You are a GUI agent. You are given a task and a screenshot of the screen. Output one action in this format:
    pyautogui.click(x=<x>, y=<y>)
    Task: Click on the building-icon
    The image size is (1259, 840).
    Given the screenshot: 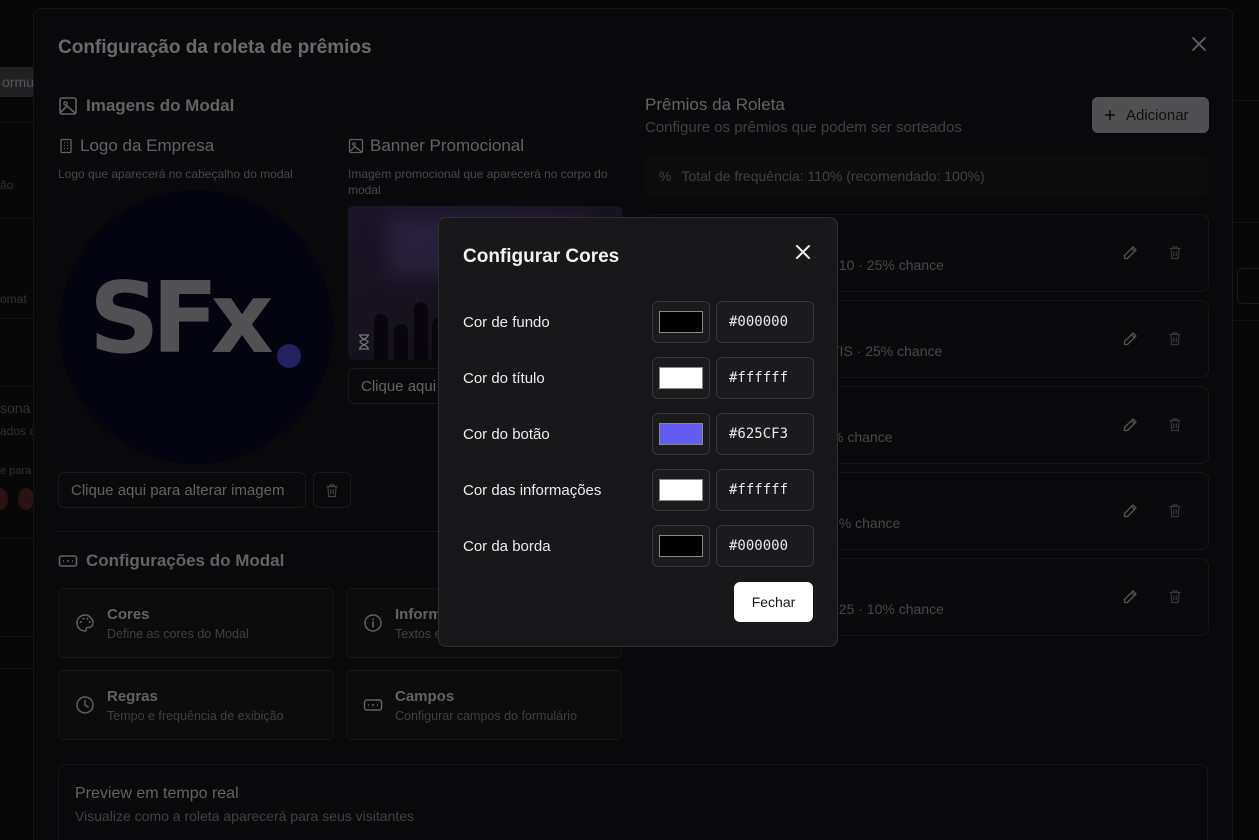 What is the action you would take?
    pyautogui.click(x=66, y=146)
    